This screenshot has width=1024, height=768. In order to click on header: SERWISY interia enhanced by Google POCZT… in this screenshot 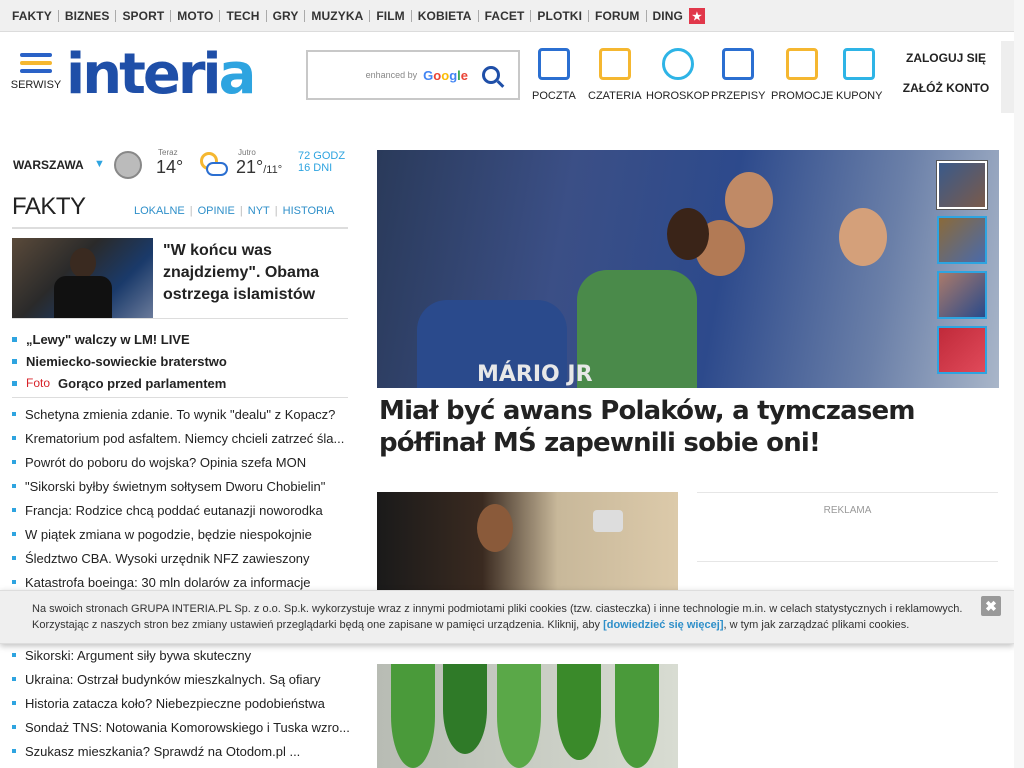, I will do `click(512, 73)`.